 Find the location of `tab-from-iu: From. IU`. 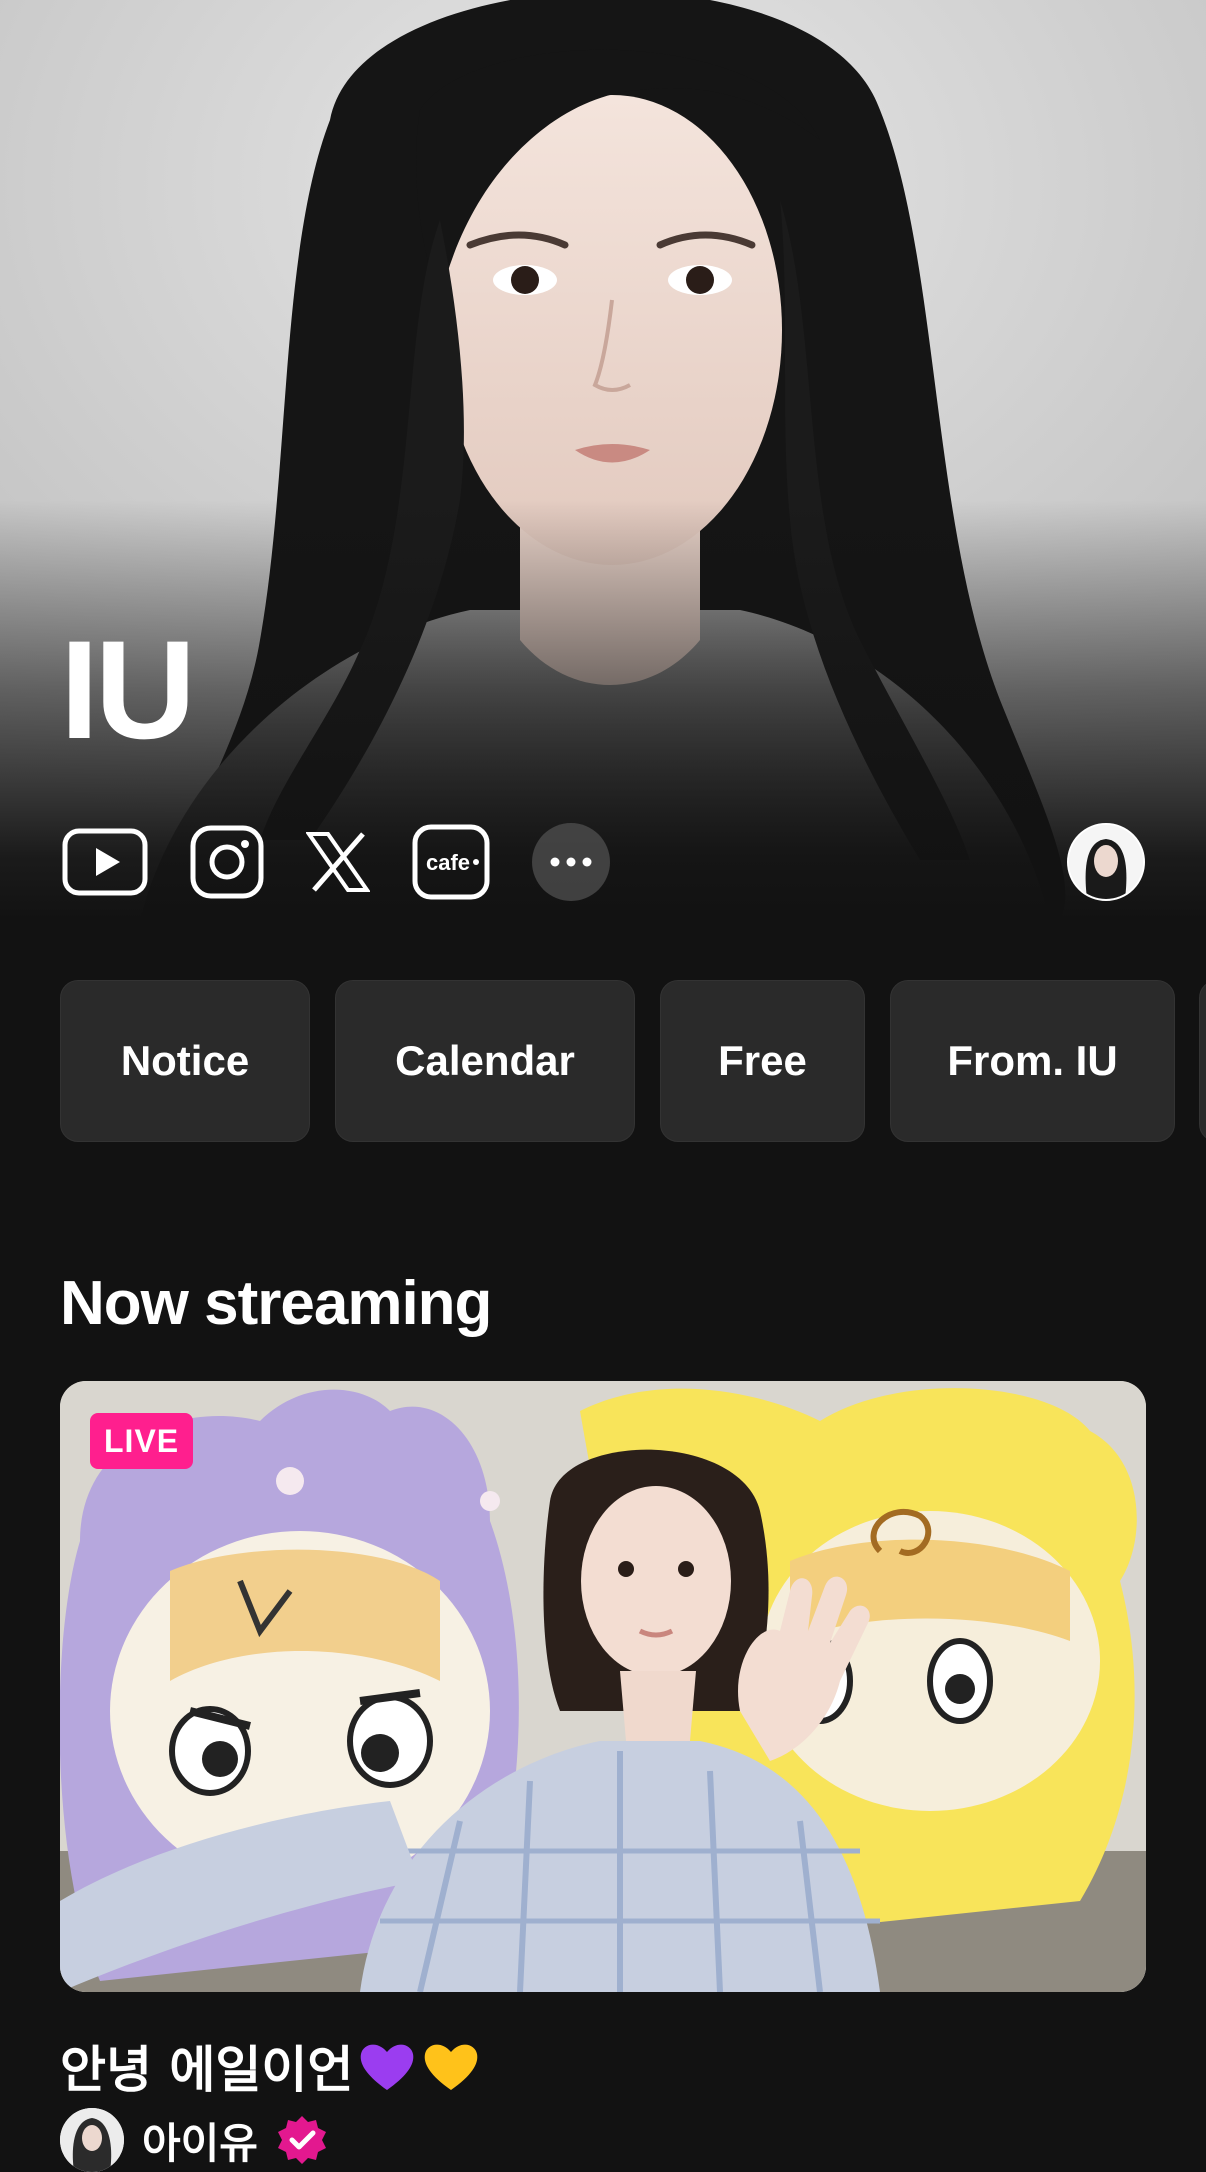

tab-from-iu: From. IU is located at coordinates (1032, 1061).